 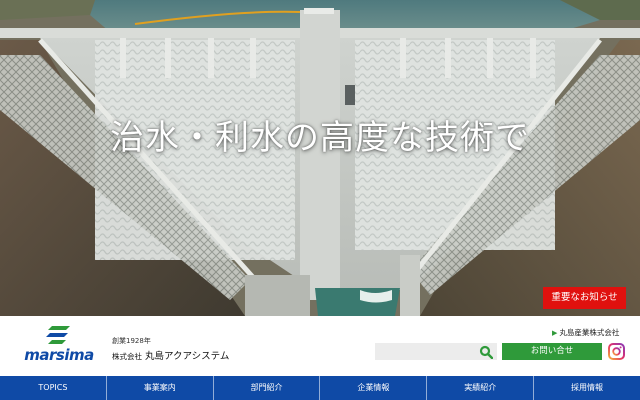 I want to click on search-icon, so click(x=486, y=352).